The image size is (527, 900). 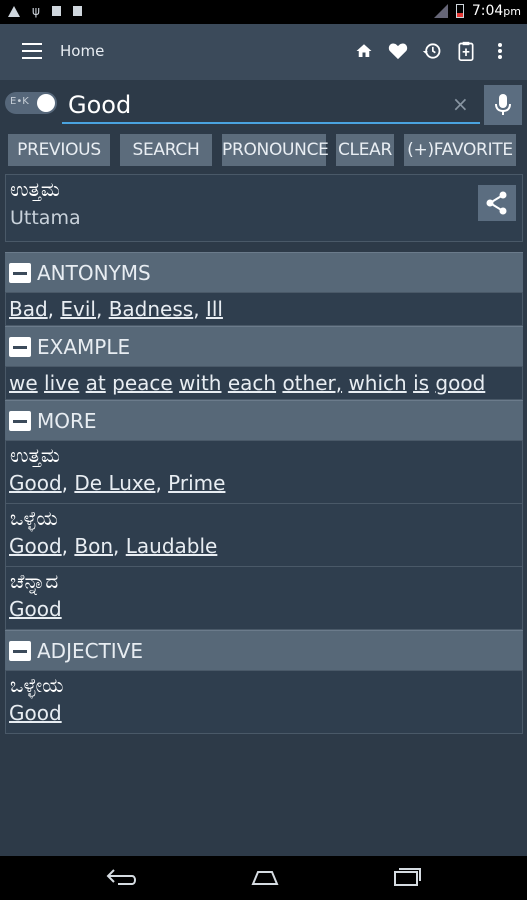 What do you see at coordinates (421, 383) in the screenshot?
I see `word-link: is` at bounding box center [421, 383].